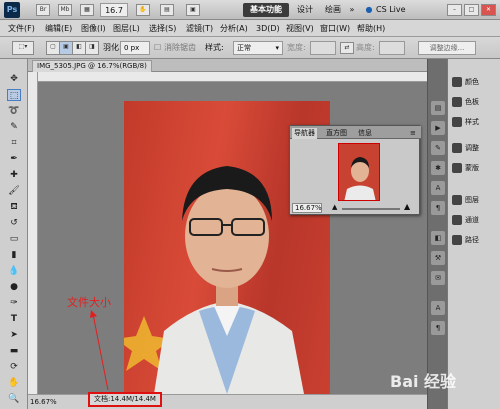  What do you see at coordinates (92, 66) in the screenshot?
I see `document-tab: IMG_5305.JPG @ 16.7%(RGB/8)` at bounding box center [92, 66].